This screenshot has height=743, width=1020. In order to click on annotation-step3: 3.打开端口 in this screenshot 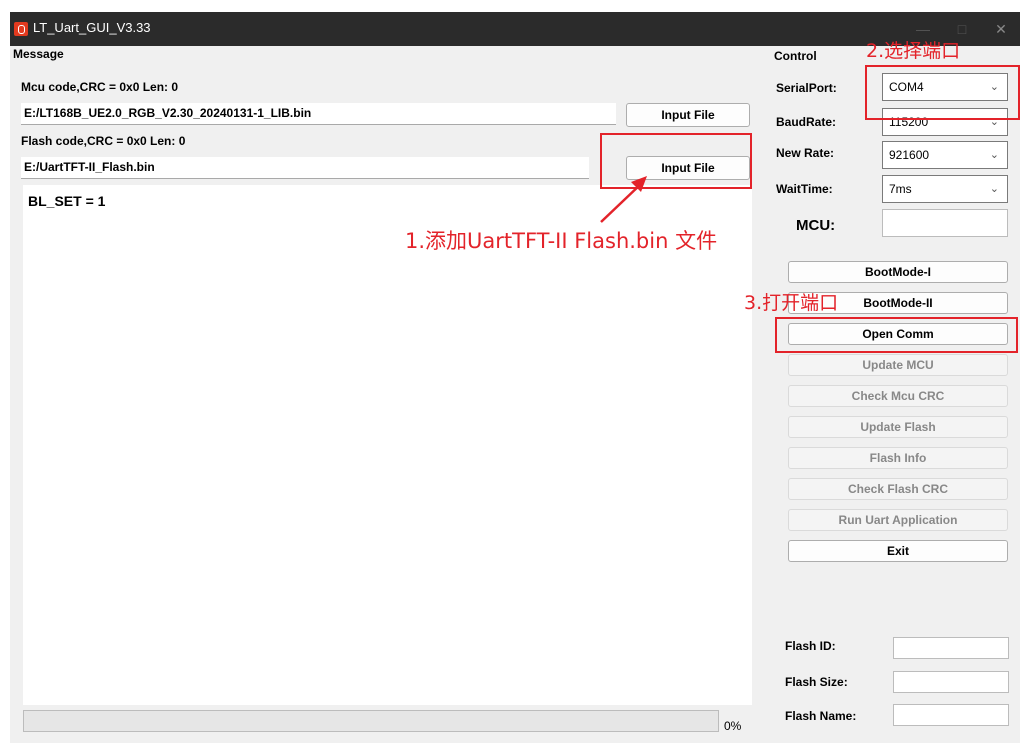, I will do `click(791, 303)`.